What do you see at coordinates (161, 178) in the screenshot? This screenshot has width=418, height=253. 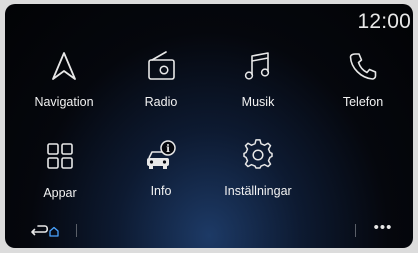 I see `app-tile-info: i Info` at bounding box center [161, 178].